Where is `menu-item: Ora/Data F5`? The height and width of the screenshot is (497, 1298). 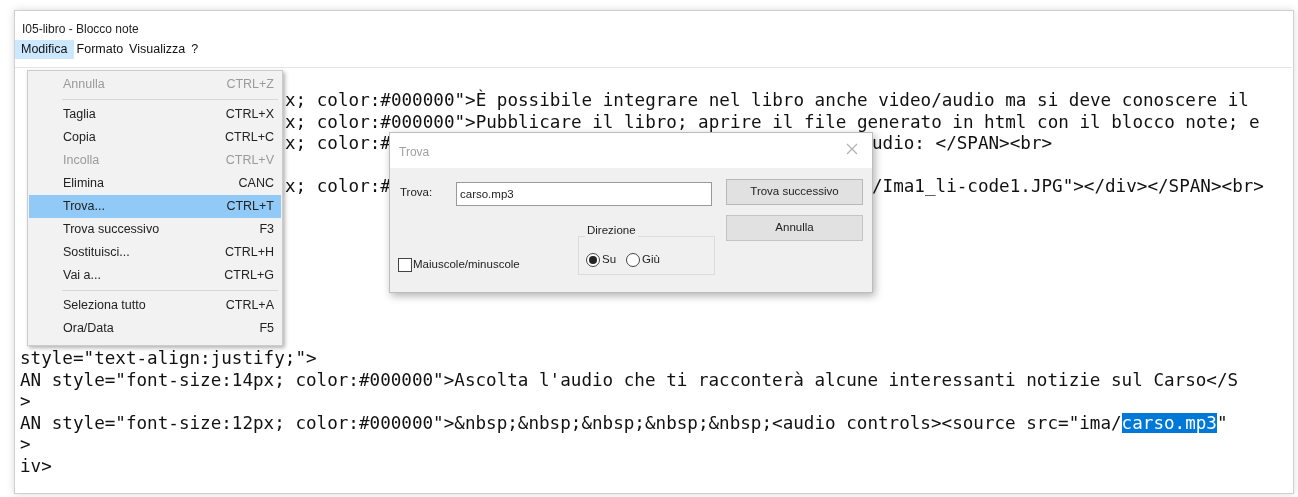 menu-item: Ora/Data F5 is located at coordinates (155, 328).